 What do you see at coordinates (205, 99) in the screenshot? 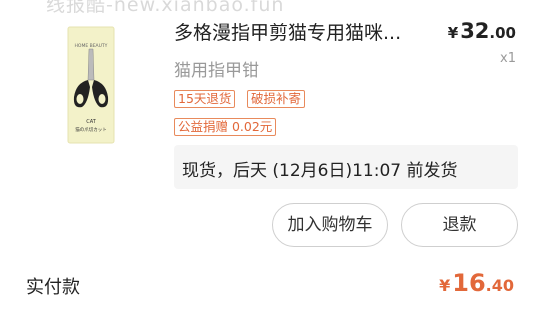
I see `return-policy-tag: 15天退货` at bounding box center [205, 99].